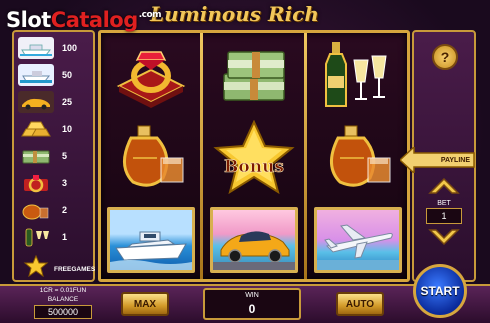 Image resolution: width=490 pixels, height=323 pixels. I want to click on paytable-row: 1, so click(56, 237).